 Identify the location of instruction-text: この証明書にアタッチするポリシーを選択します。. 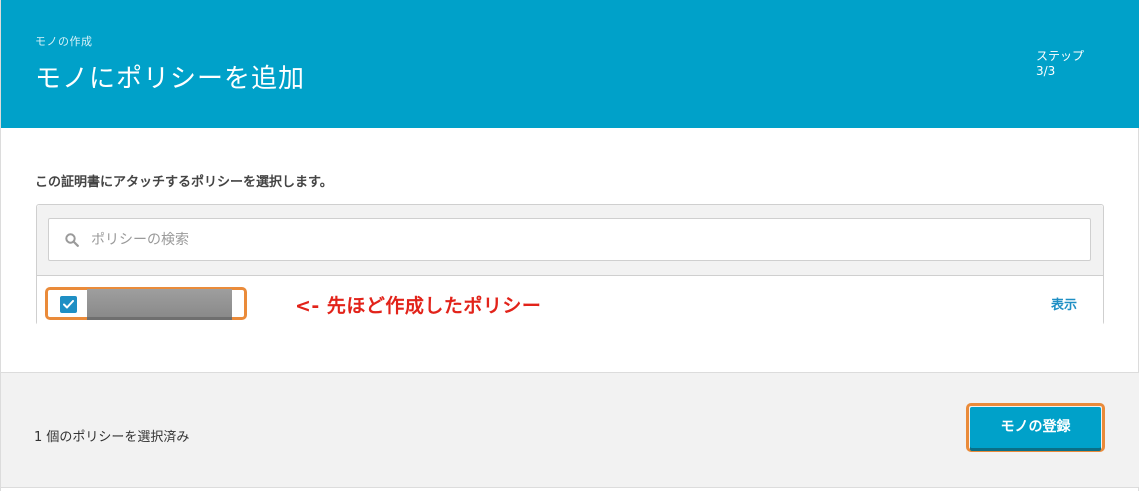
(184, 182).